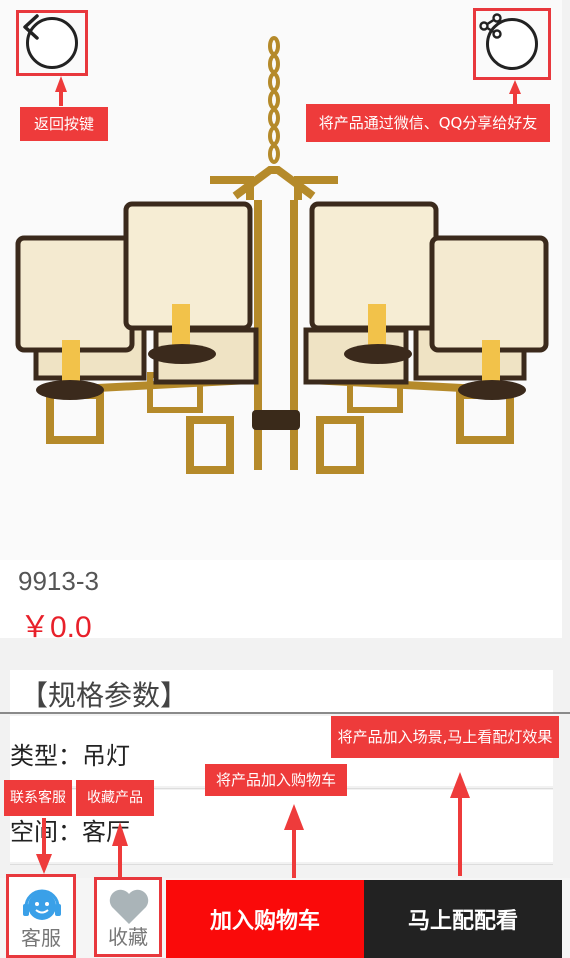  What do you see at coordinates (515, 92) in the screenshot?
I see `share-arrow` at bounding box center [515, 92].